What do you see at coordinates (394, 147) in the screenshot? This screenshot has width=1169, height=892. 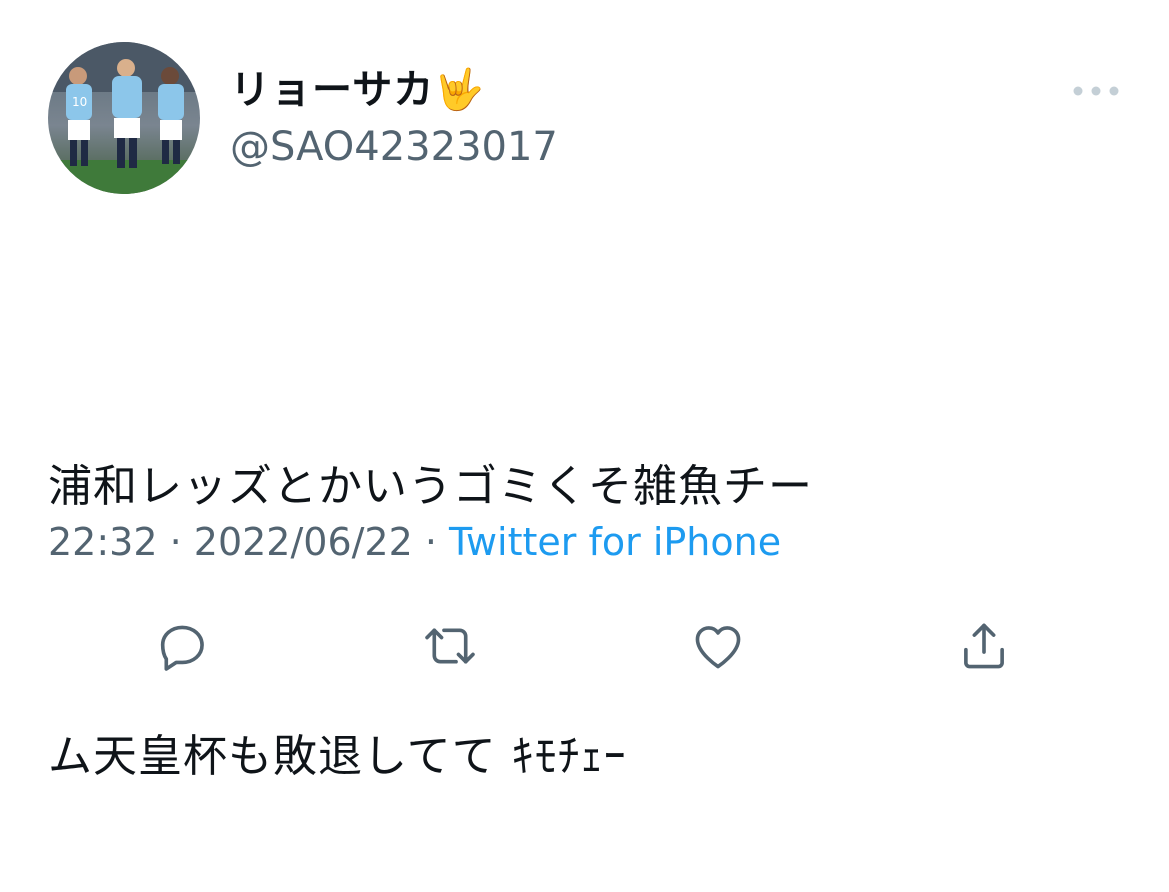 I see `user-handle: @SAO42323017` at bounding box center [394, 147].